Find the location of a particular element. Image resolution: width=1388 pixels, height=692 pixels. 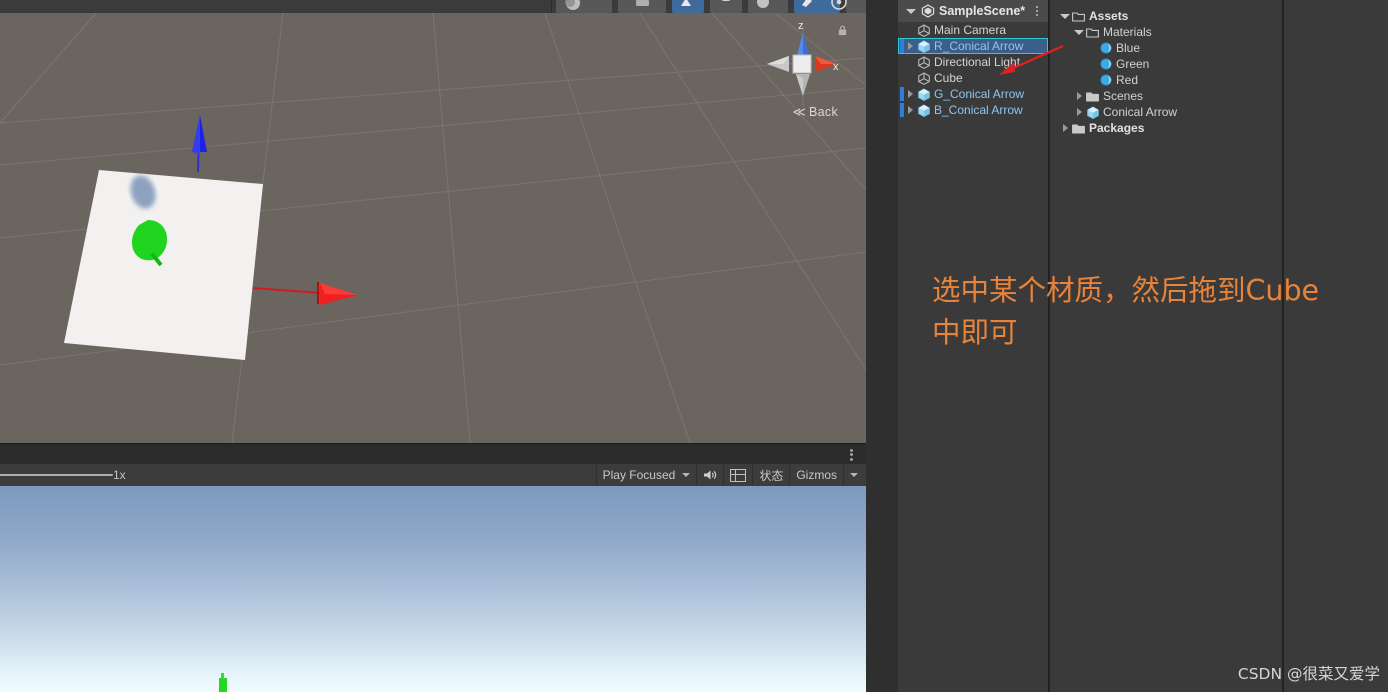

hierarchy-item-r-conical-arrow: R_Conical Arrow is located at coordinates (973, 46).